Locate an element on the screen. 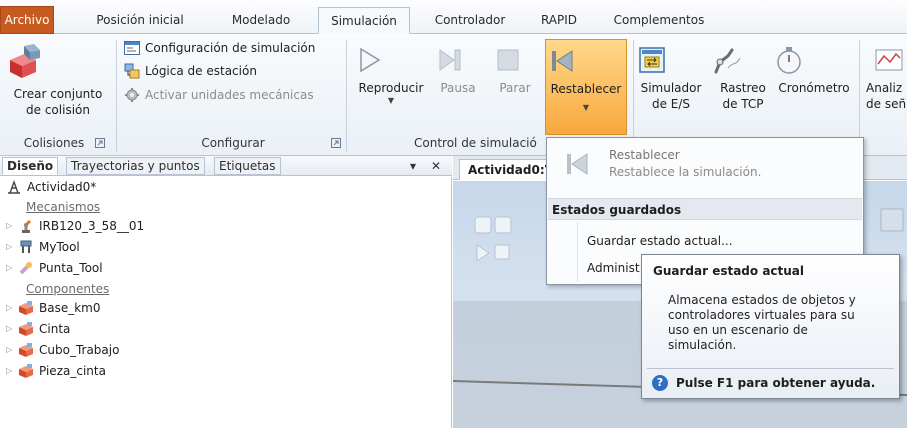  tree-item-component: ▷ Base_km0 is located at coordinates (53, 308).